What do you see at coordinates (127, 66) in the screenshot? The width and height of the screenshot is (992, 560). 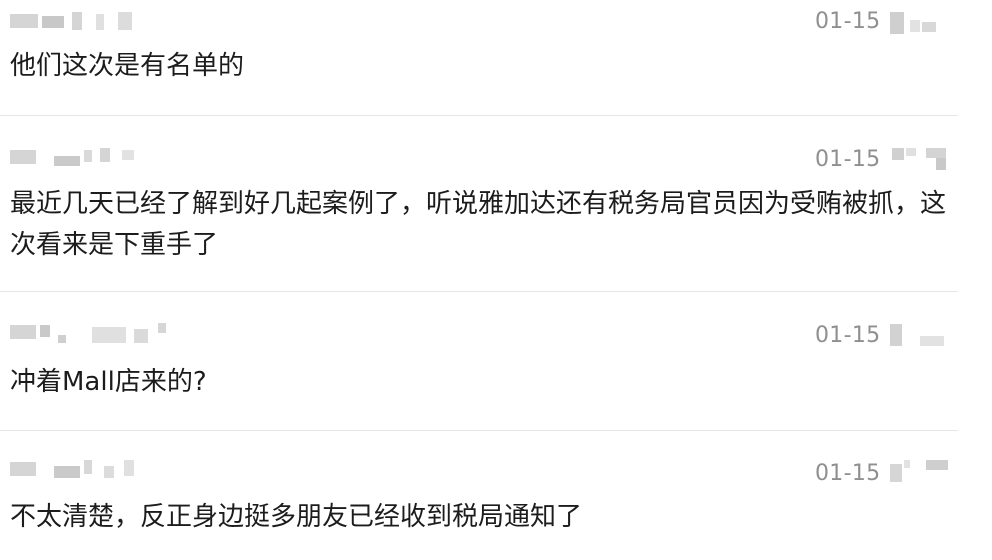 I see `comment-text: 他们这次是有名单的` at bounding box center [127, 66].